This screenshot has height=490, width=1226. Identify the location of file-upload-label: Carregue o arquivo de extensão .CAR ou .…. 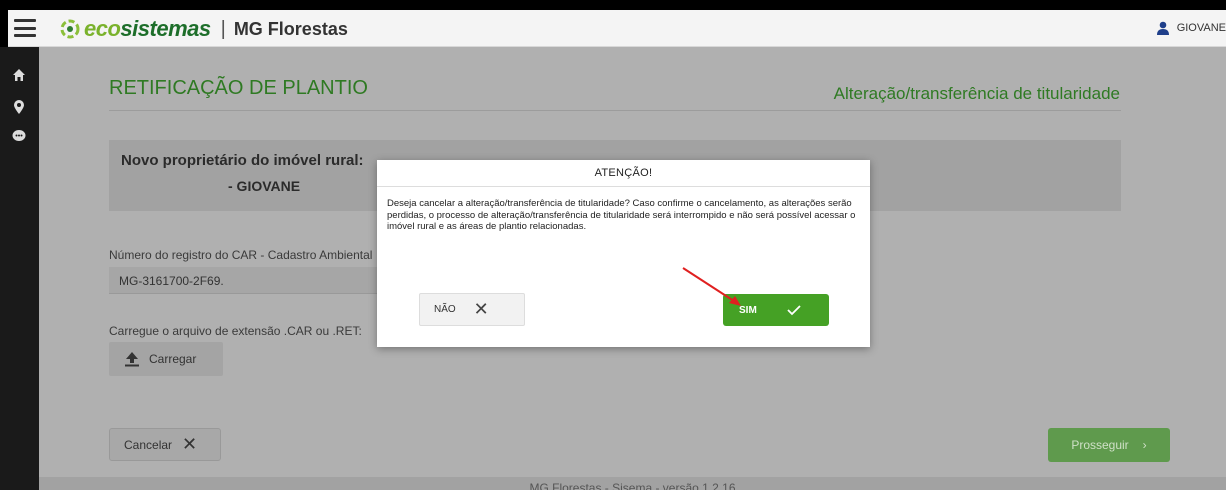
(235, 331).